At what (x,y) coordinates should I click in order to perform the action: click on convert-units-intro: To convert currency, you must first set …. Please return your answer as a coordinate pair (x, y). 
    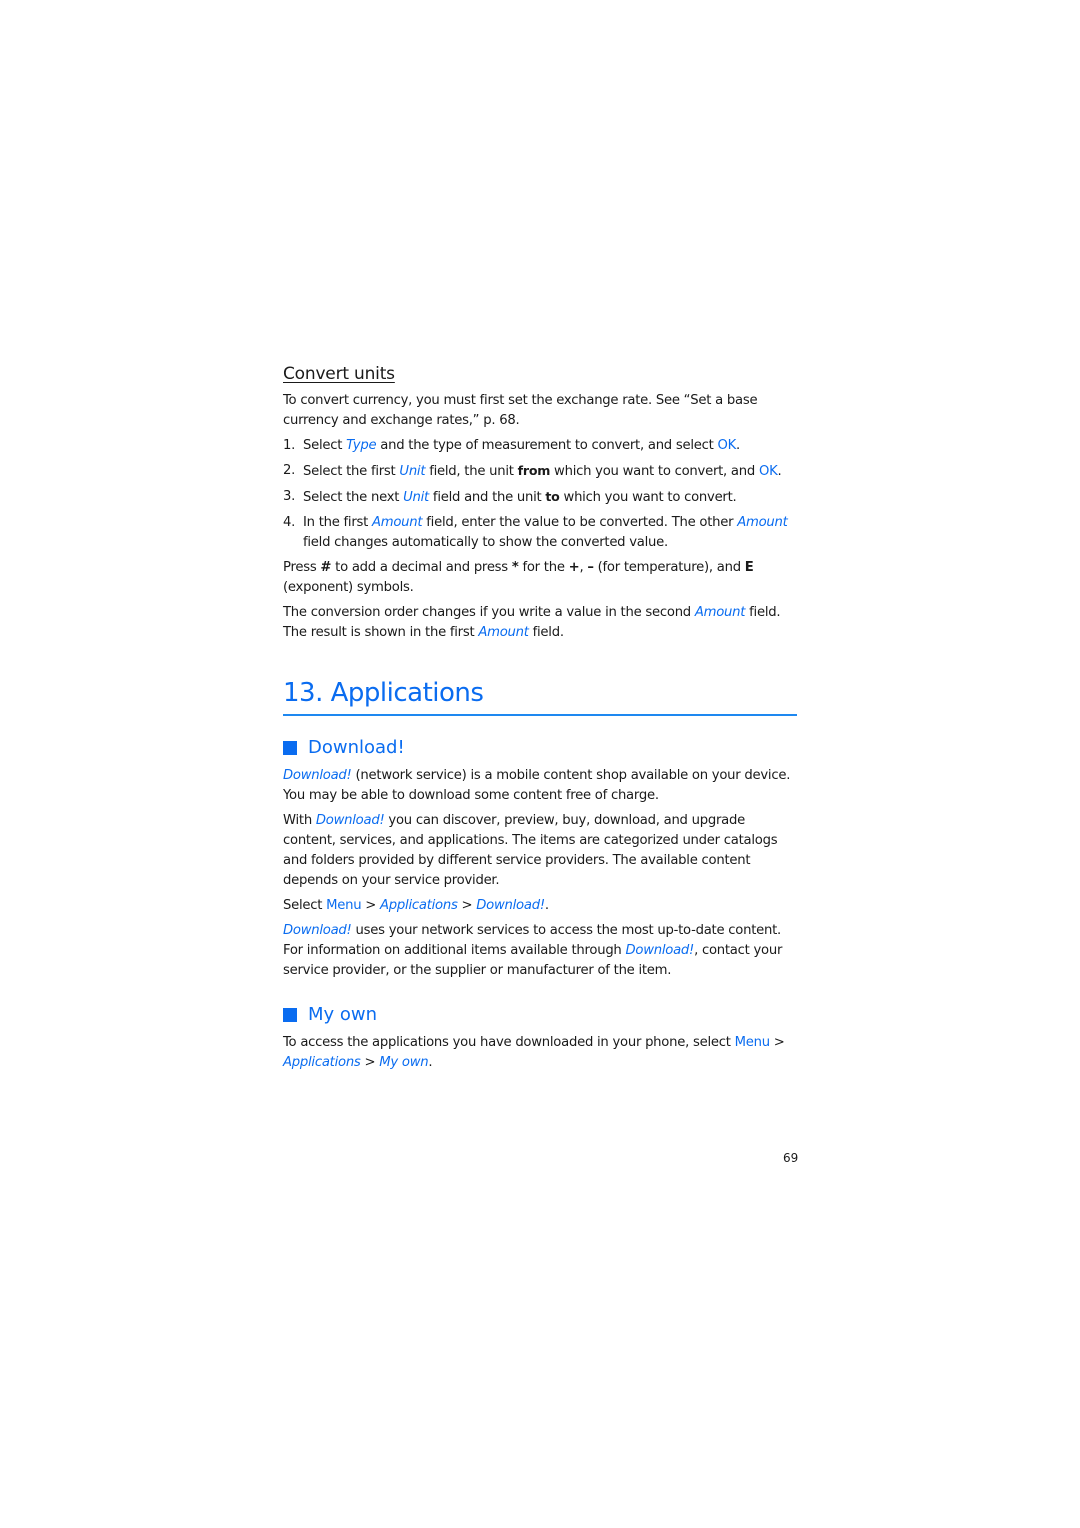
    Looking at the image, I should click on (520, 410).